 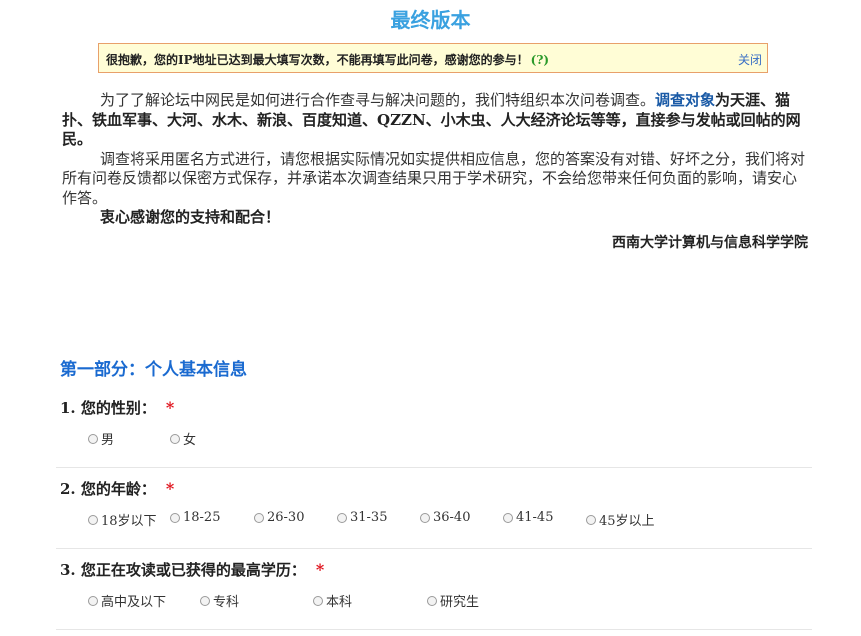 What do you see at coordinates (452, 517) in the screenshot?
I see `option-label: 36-40` at bounding box center [452, 517].